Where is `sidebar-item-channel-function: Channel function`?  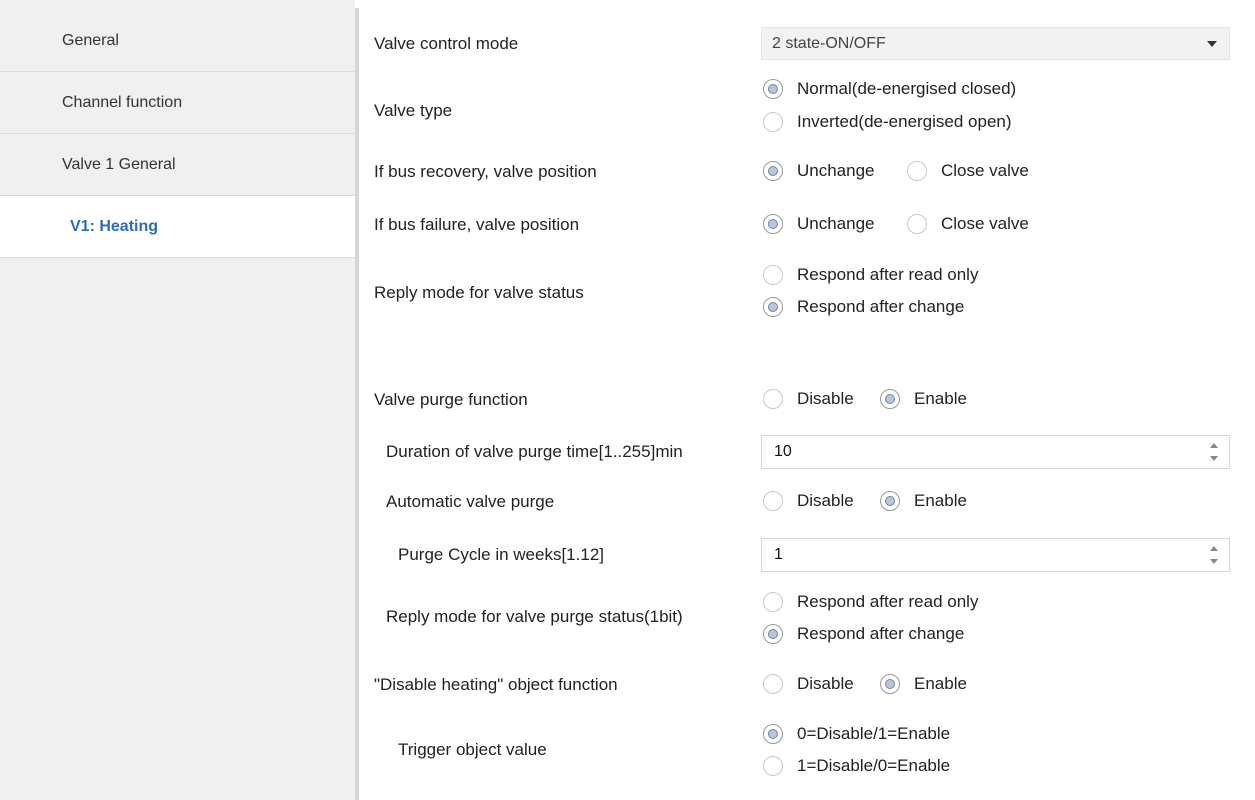
sidebar-item-channel-function: Channel function is located at coordinates (177, 103).